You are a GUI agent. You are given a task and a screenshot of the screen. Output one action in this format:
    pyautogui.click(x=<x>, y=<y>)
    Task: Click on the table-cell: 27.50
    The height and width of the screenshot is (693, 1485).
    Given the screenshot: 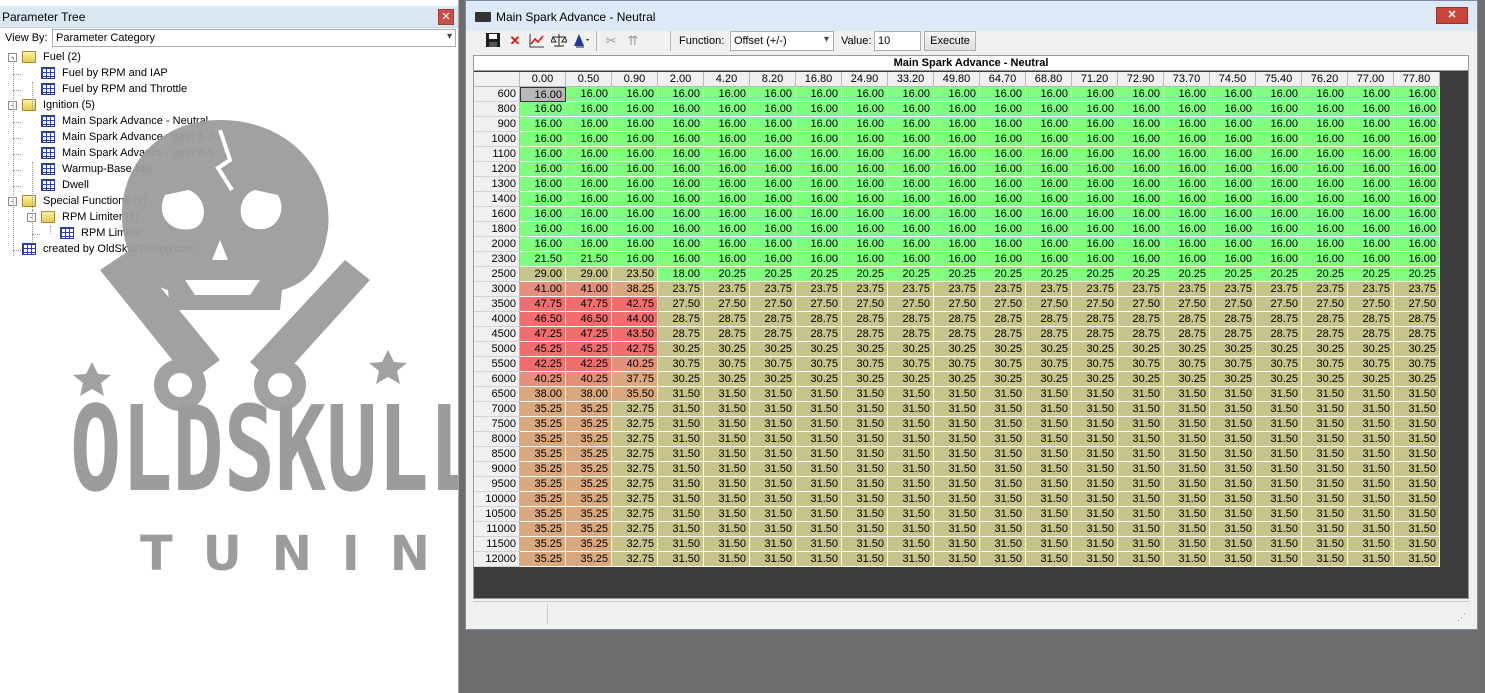 What is the action you would take?
    pyautogui.click(x=727, y=304)
    